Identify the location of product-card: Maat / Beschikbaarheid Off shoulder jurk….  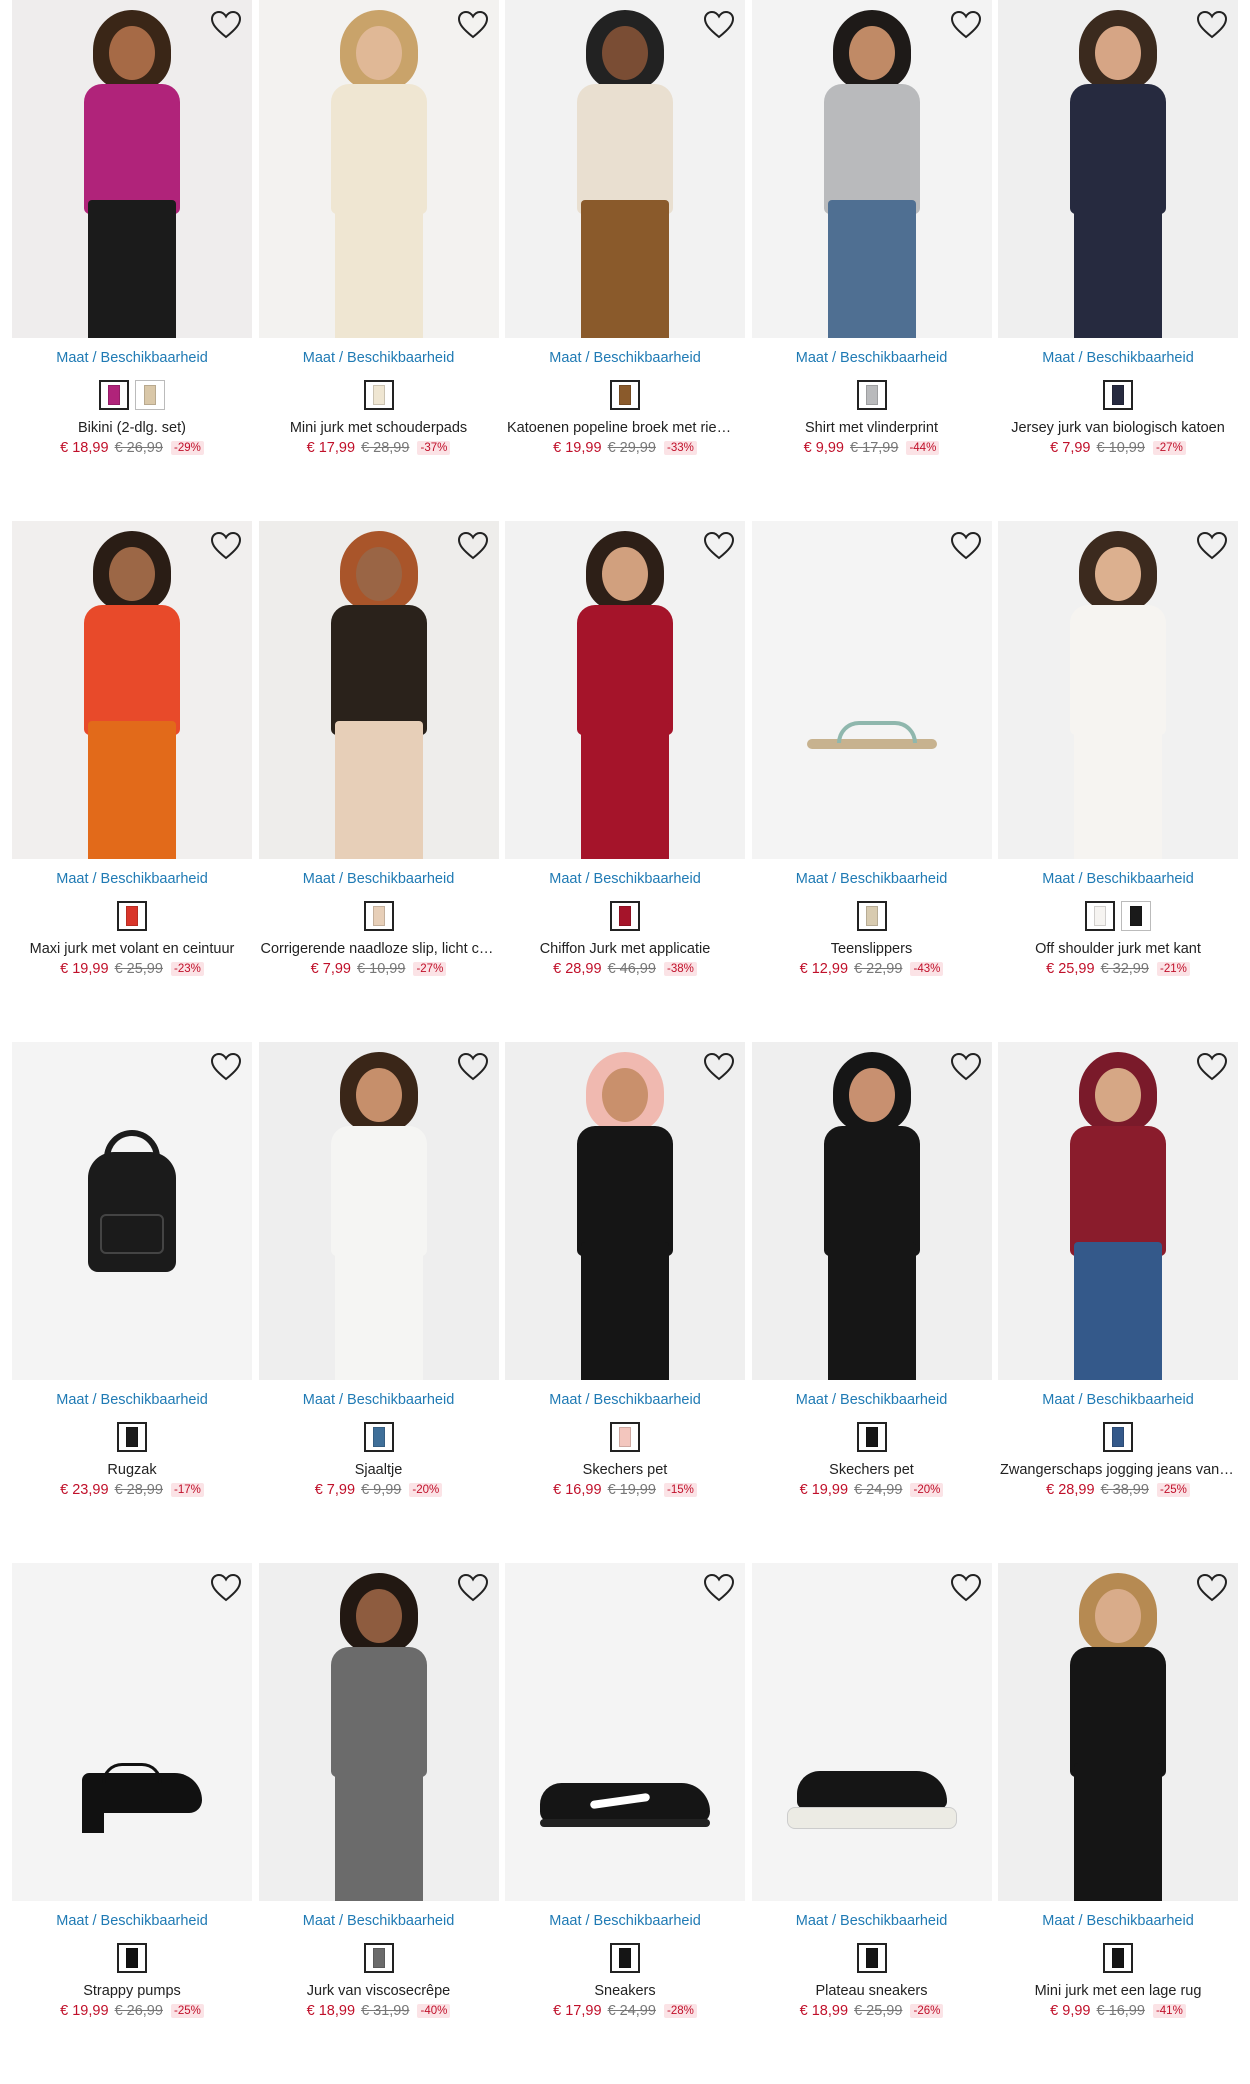
(1118, 781).